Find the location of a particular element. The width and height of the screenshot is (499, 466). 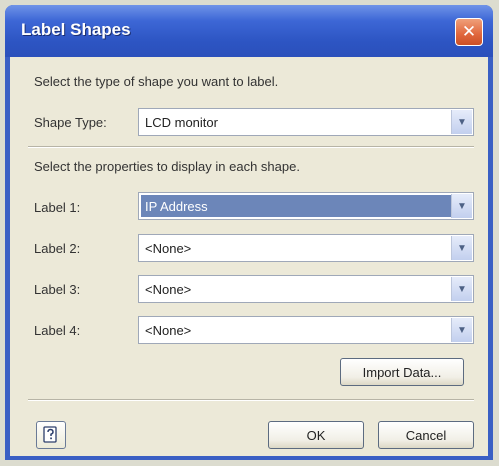

title-bar: Label Shapes ✕ is located at coordinates (249, 31).